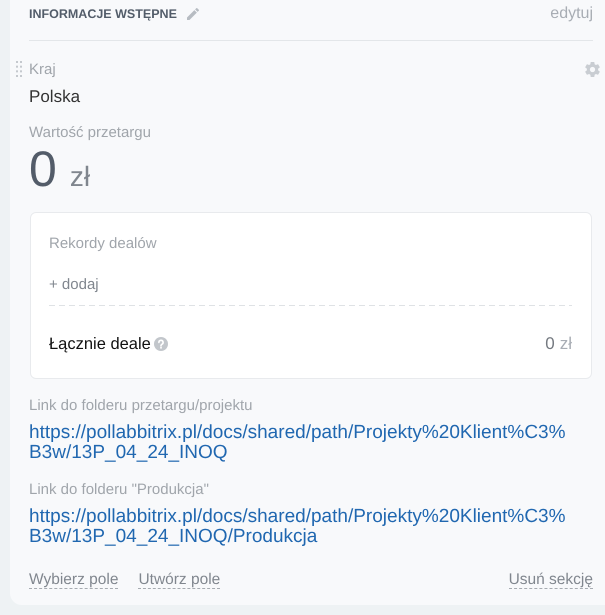 The width and height of the screenshot is (605, 615). I want to click on pencil-icon, so click(192, 14).